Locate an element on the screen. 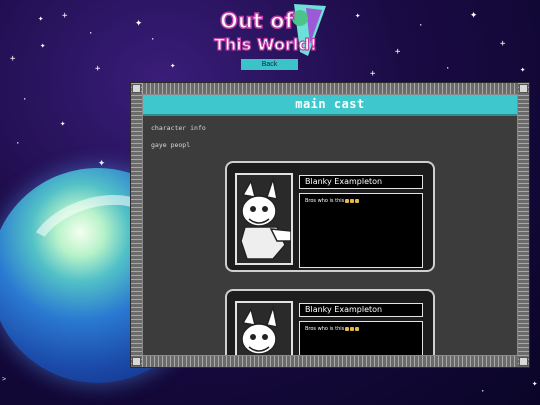 The image size is (540, 405). subsection-label: gaye peopl is located at coordinates (171, 145).